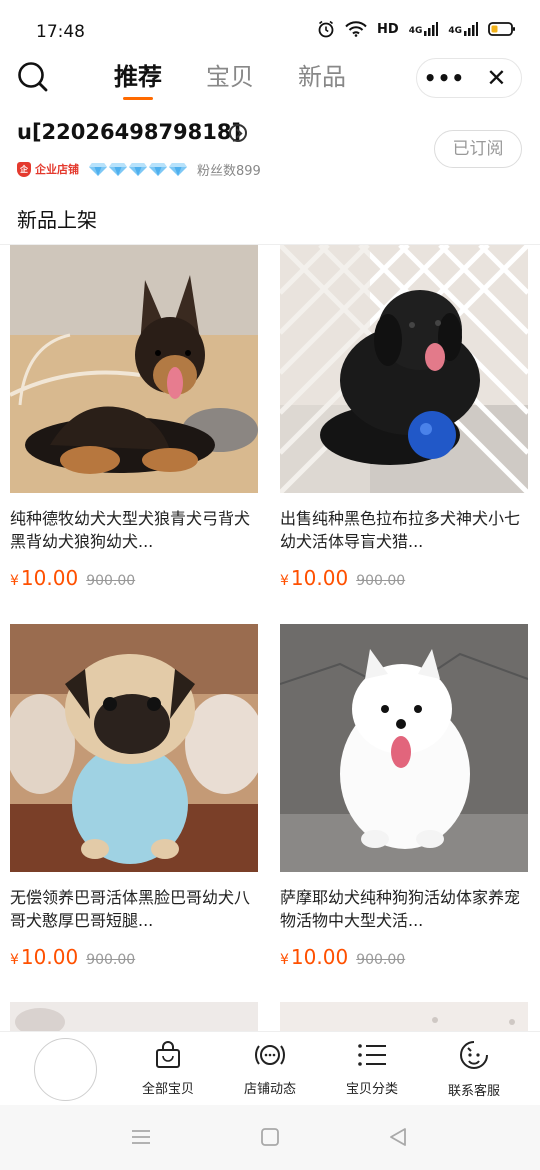 The height and width of the screenshot is (1170, 540). I want to click on shop-badges: 企 企业店铺 粉丝数899, so click(139, 169).